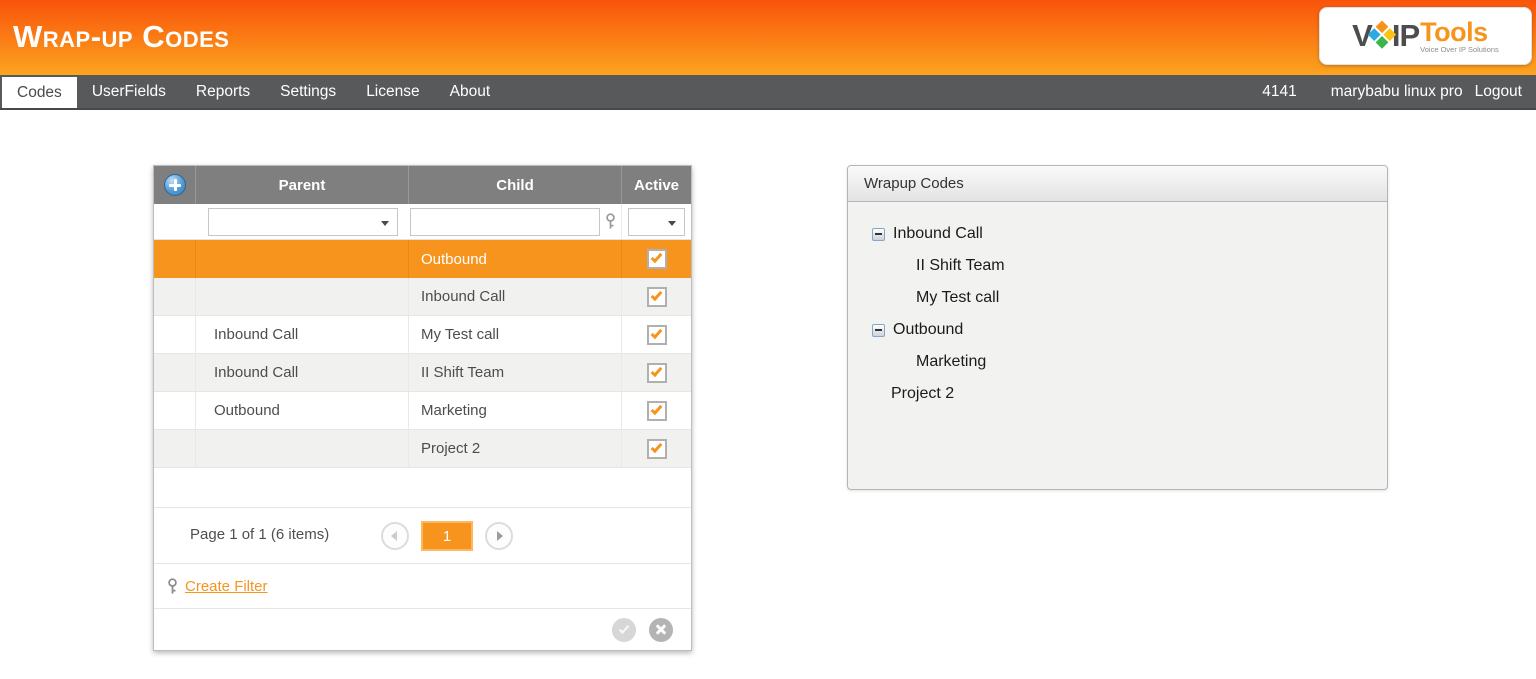 This screenshot has width=1536, height=679. I want to click on tree-node-label: Project 2, so click(923, 393).